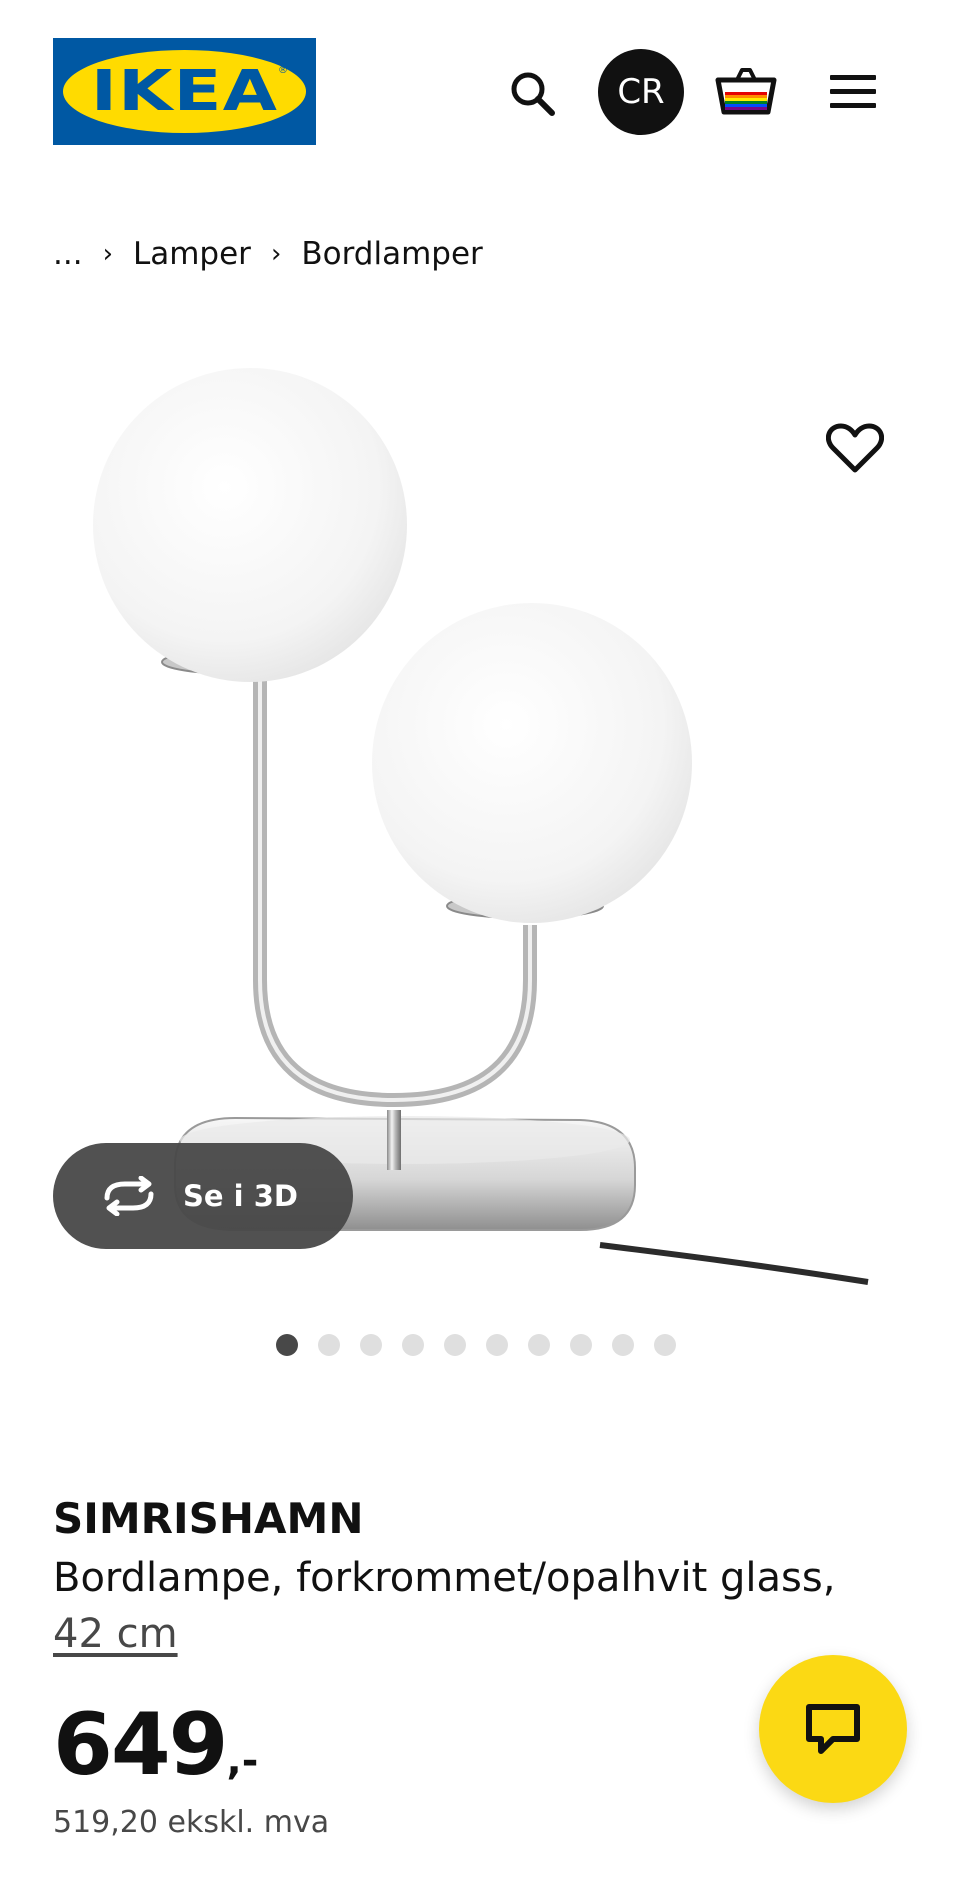 This screenshot has height=1885, width=960. I want to click on product-name: SIMRISHAMN, so click(208, 1518).